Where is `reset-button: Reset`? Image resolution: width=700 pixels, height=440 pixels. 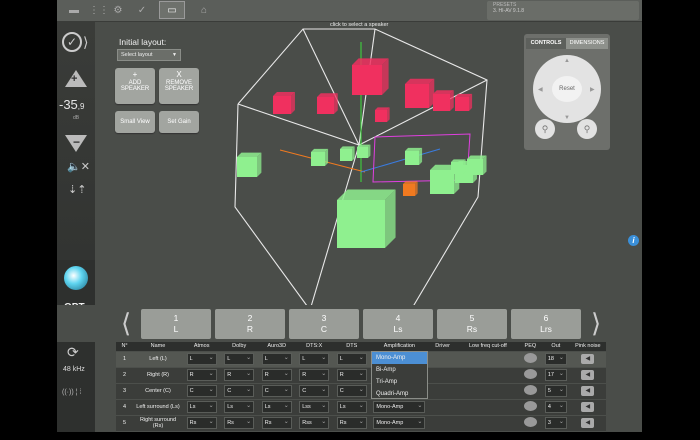
reset-button: Reset is located at coordinates (567, 89).